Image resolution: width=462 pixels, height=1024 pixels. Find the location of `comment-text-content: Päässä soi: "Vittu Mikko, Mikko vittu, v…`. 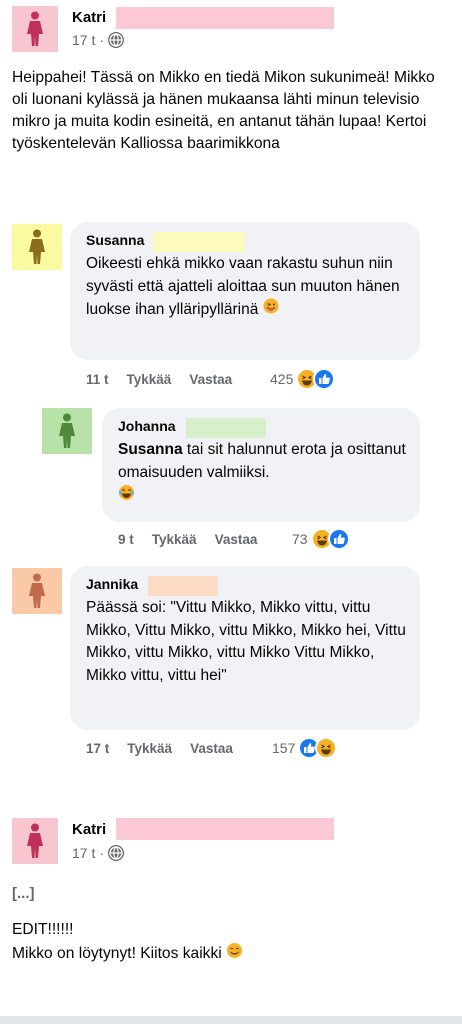

comment-text-content: Päässä soi: "Vittu Mikko, Mikko vittu, v… is located at coordinates (246, 641).